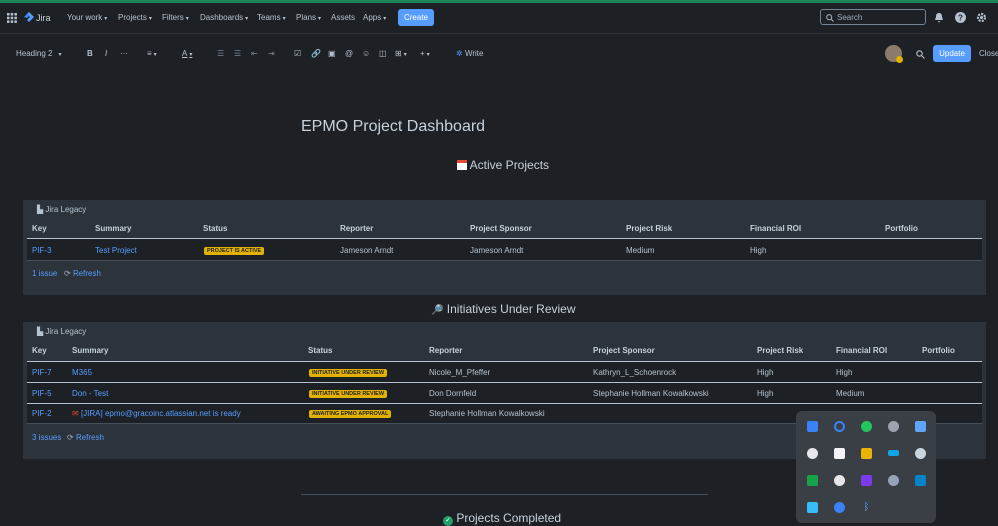 The width and height of the screenshot is (998, 526). Describe the element at coordinates (401, 53) in the screenshot. I see `table-icon: ⊞ ▾` at that location.